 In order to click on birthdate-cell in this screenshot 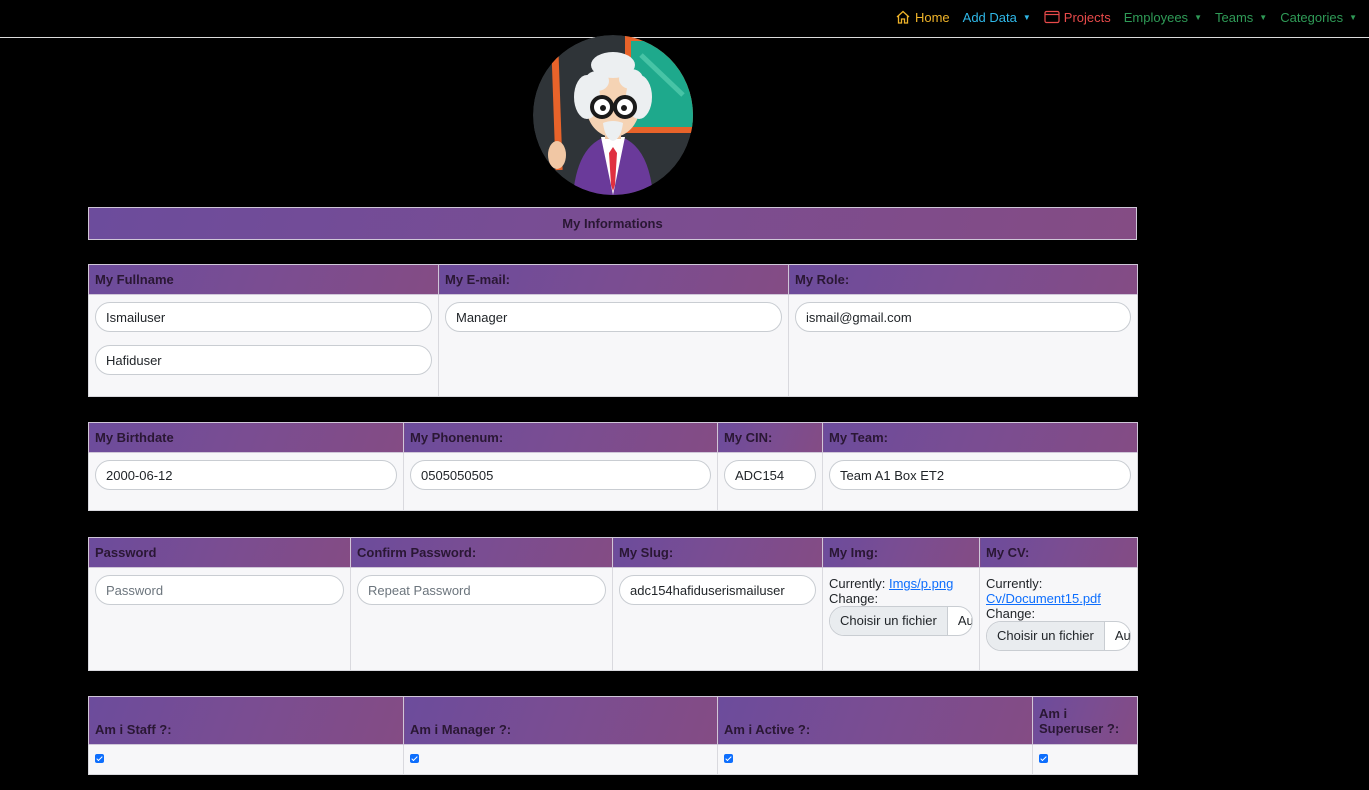, I will do `click(246, 481)`.